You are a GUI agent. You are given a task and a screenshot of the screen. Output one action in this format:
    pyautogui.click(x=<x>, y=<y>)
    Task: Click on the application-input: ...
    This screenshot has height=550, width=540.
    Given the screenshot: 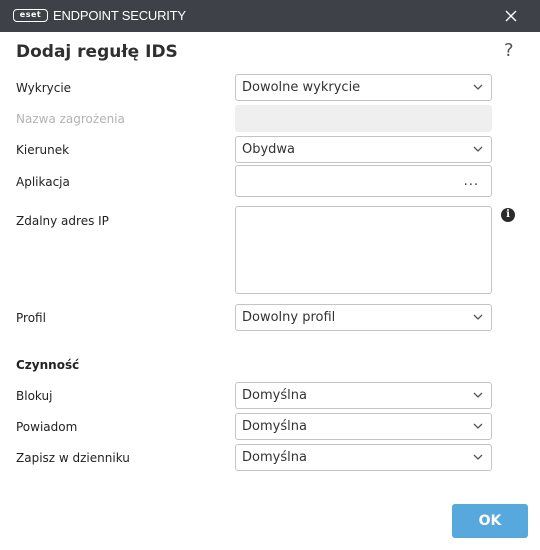 What is the action you would take?
    pyautogui.click(x=363, y=181)
    